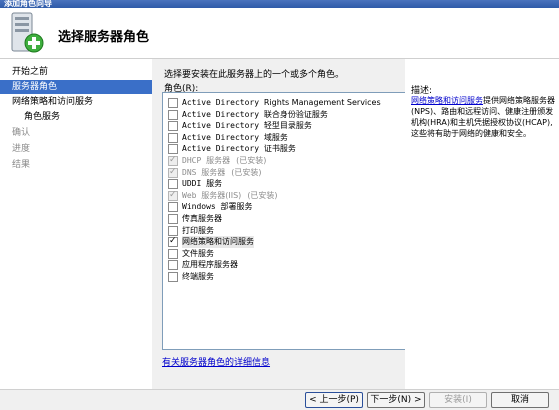 The height and width of the screenshot is (410, 559). I want to click on step-results: 结果, so click(76, 165).